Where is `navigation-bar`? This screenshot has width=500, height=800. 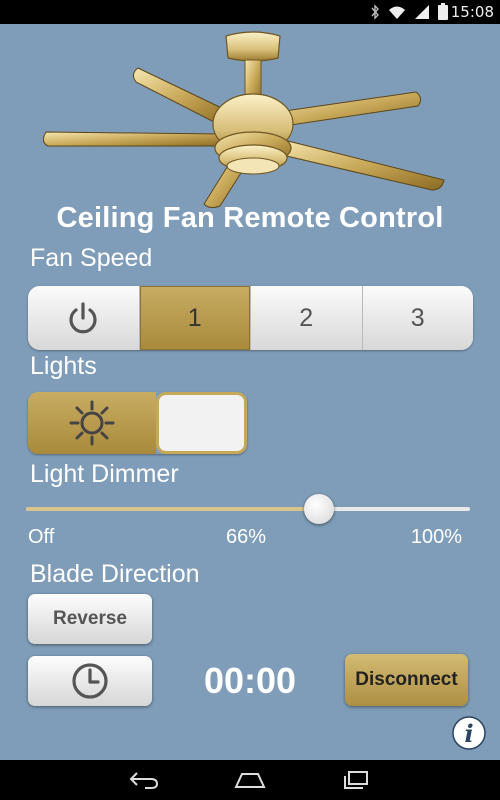
navigation-bar is located at coordinates (250, 780).